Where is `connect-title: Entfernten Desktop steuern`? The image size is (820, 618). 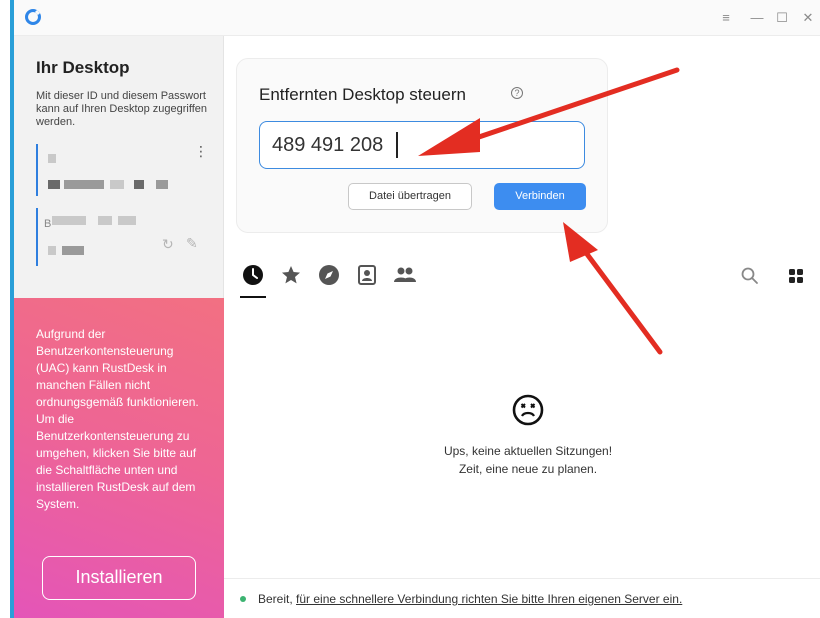 connect-title: Entfernten Desktop steuern is located at coordinates (362, 94).